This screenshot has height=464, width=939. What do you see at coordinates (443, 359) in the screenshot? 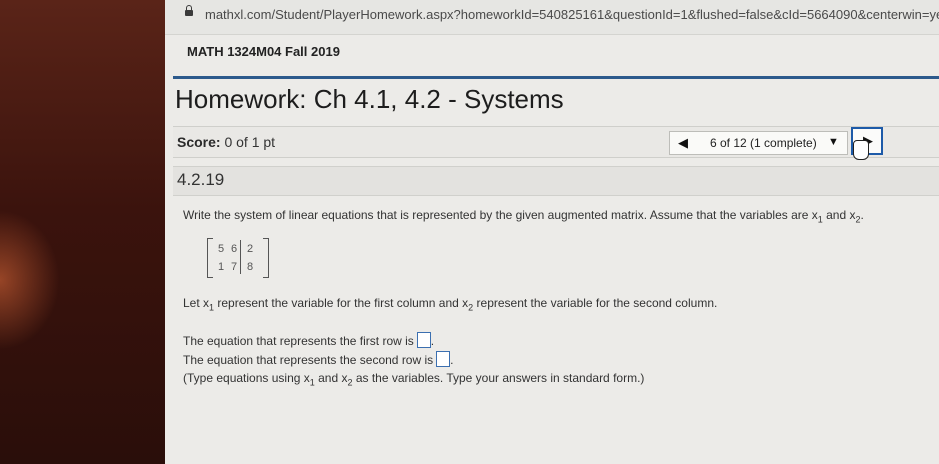
I see `second-row-input` at bounding box center [443, 359].